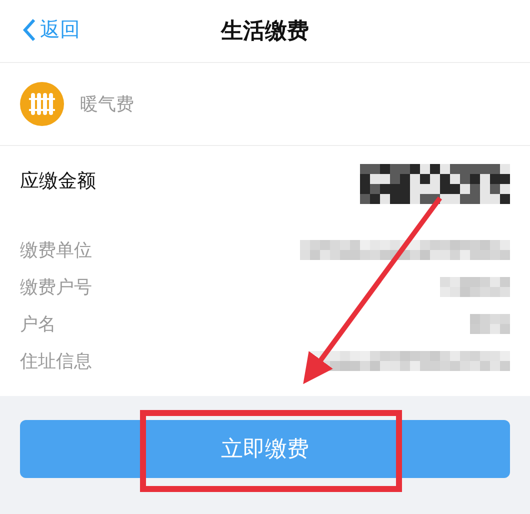 The width and height of the screenshot is (530, 514). I want to click on pay-now-button: 立即缴费, so click(265, 449).